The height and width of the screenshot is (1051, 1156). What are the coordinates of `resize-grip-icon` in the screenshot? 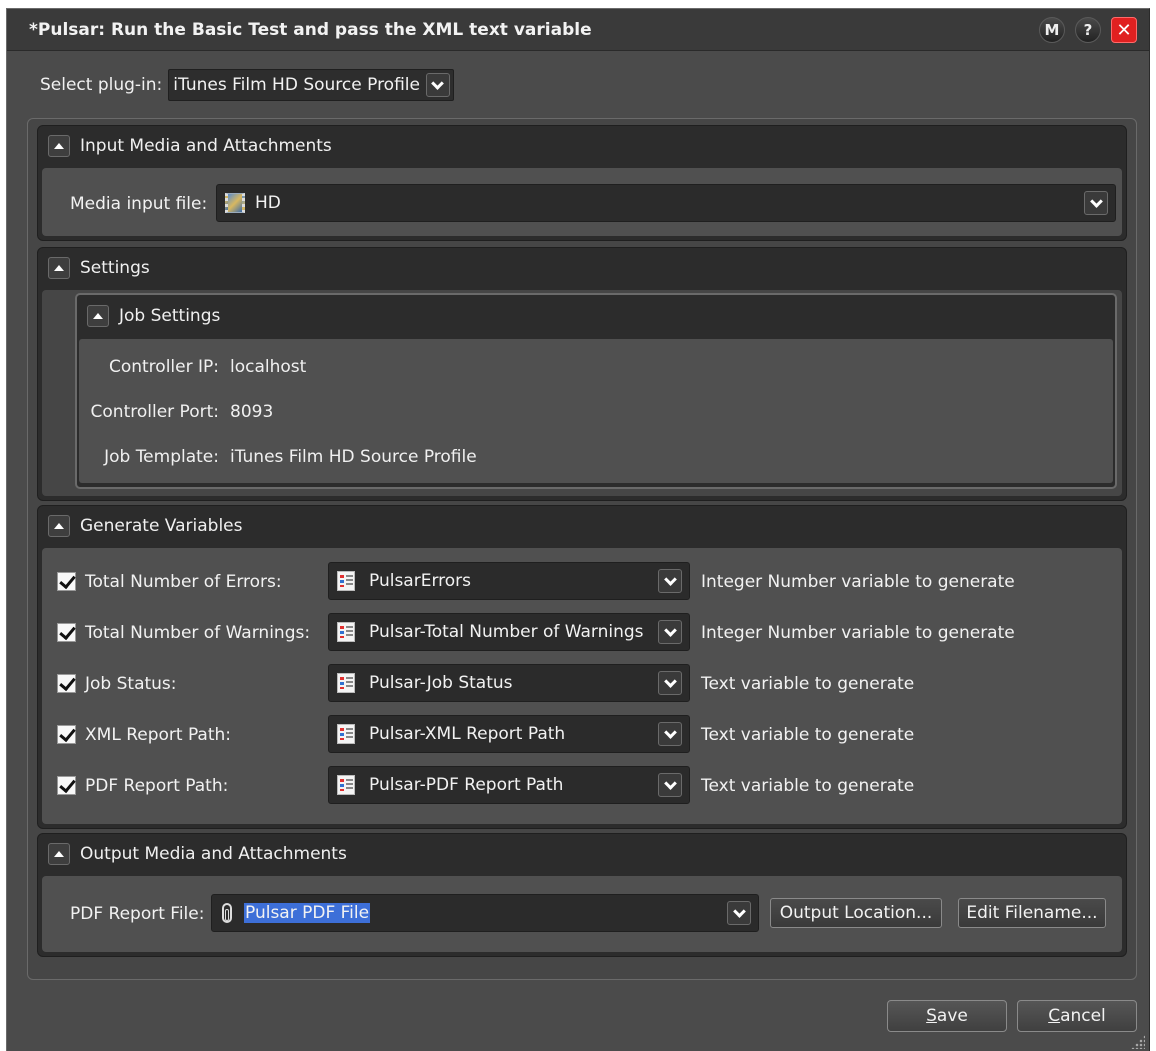 It's located at (1138, 1042).